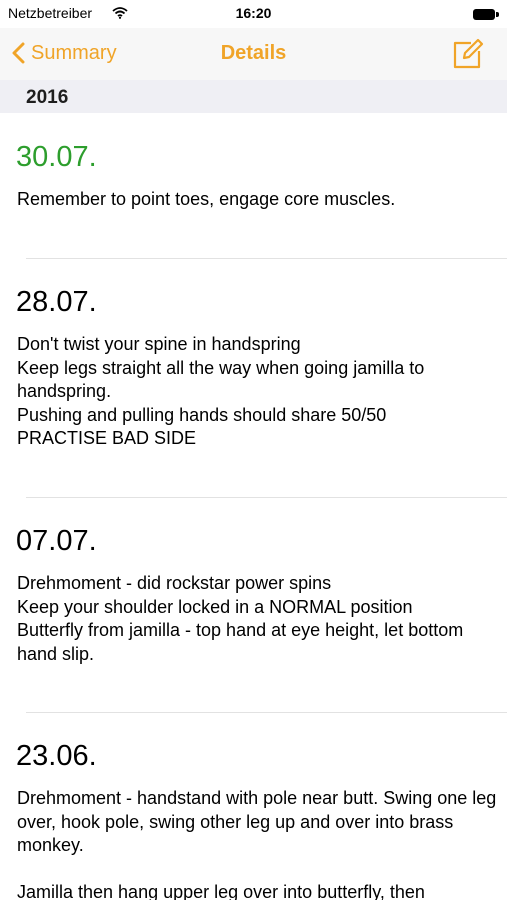 The image size is (507, 900). I want to click on status-time: 16:20, so click(253, 13).